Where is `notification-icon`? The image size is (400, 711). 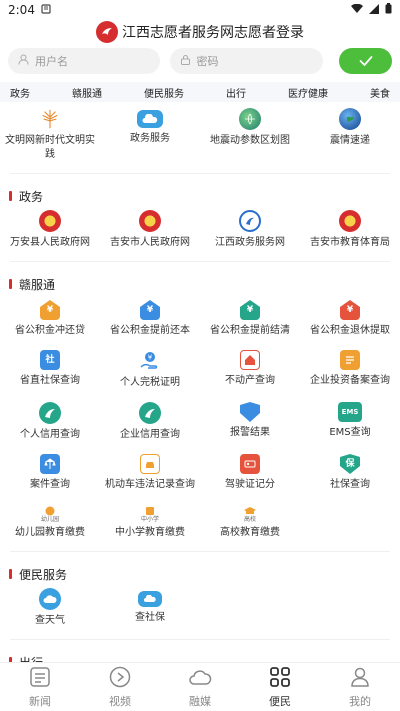 notification-icon is located at coordinates (46, 10).